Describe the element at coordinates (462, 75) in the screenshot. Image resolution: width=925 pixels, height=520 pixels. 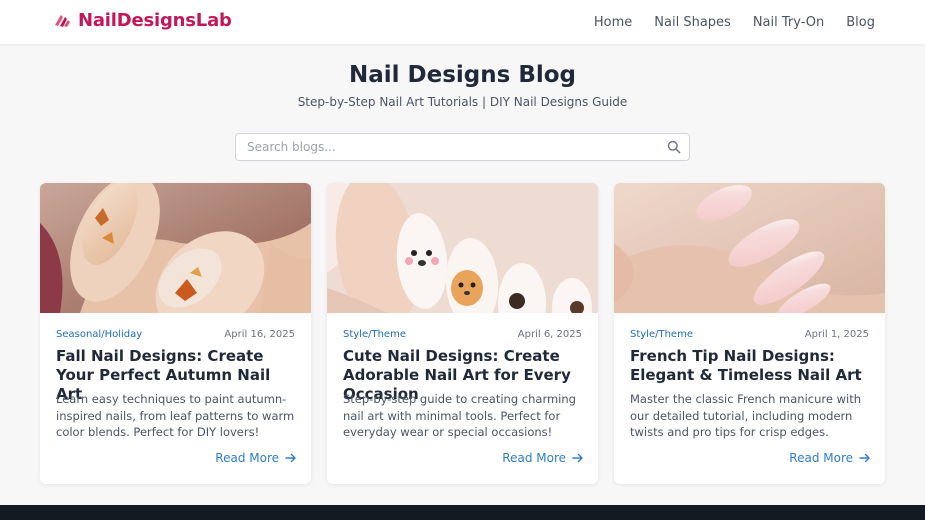
I see `page-title: Nail Designs Blog` at that location.